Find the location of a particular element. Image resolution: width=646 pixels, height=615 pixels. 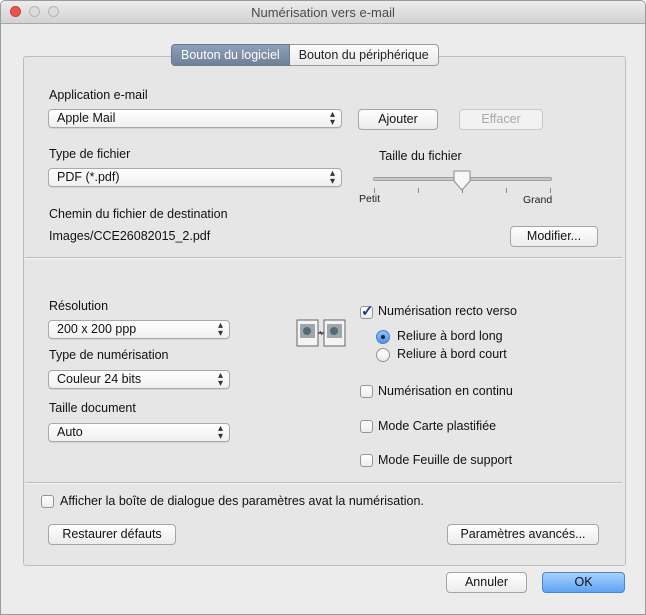

resolution-label: Résolution is located at coordinates (79, 306).